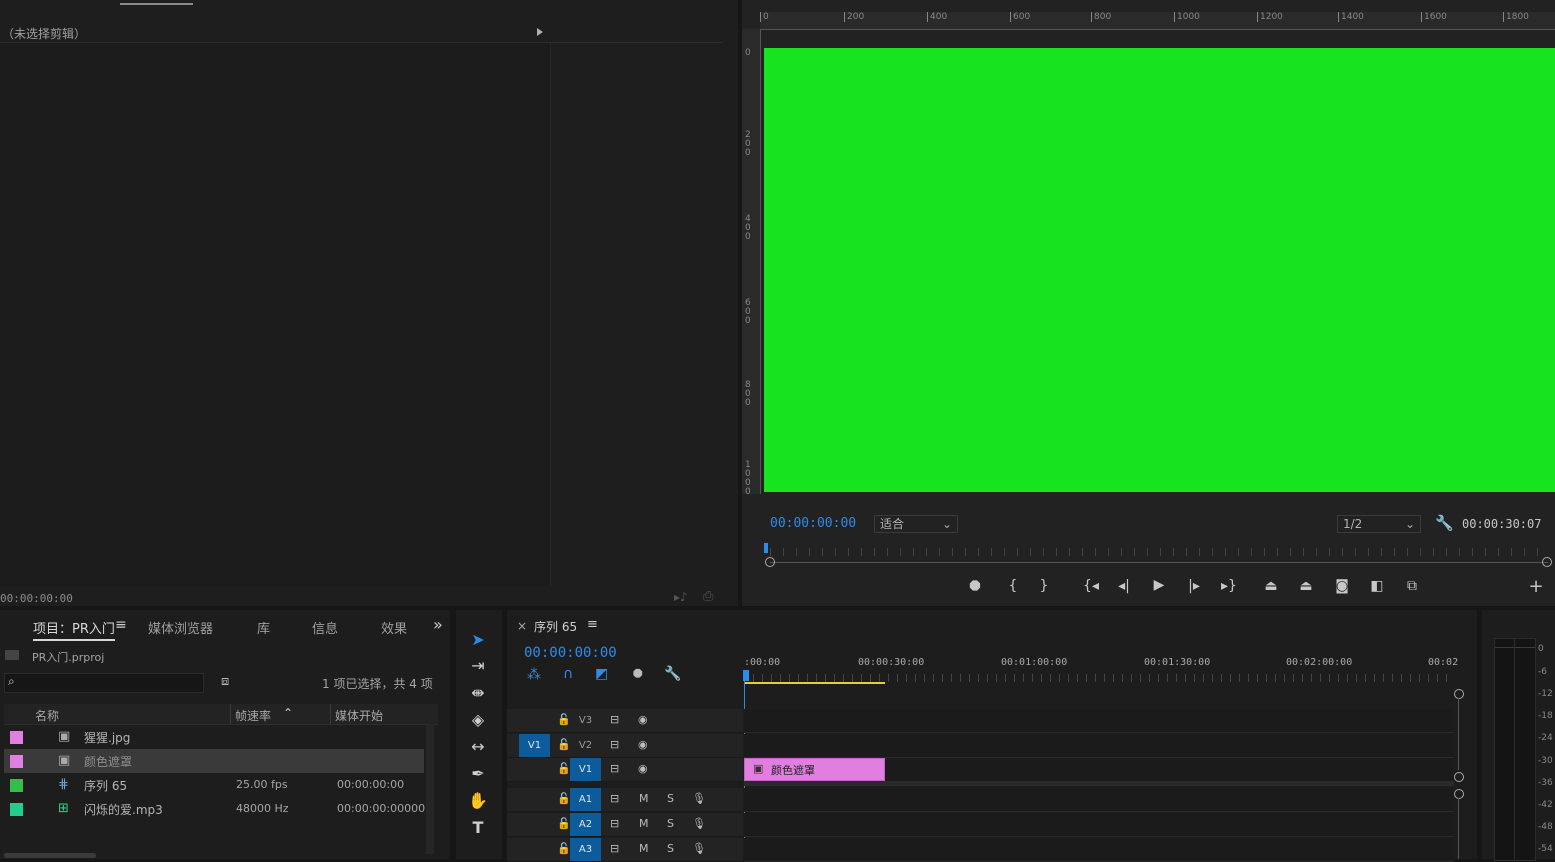 This screenshot has width=1555, height=862. I want to click on export-frame-icon: ◙, so click(1342, 586).